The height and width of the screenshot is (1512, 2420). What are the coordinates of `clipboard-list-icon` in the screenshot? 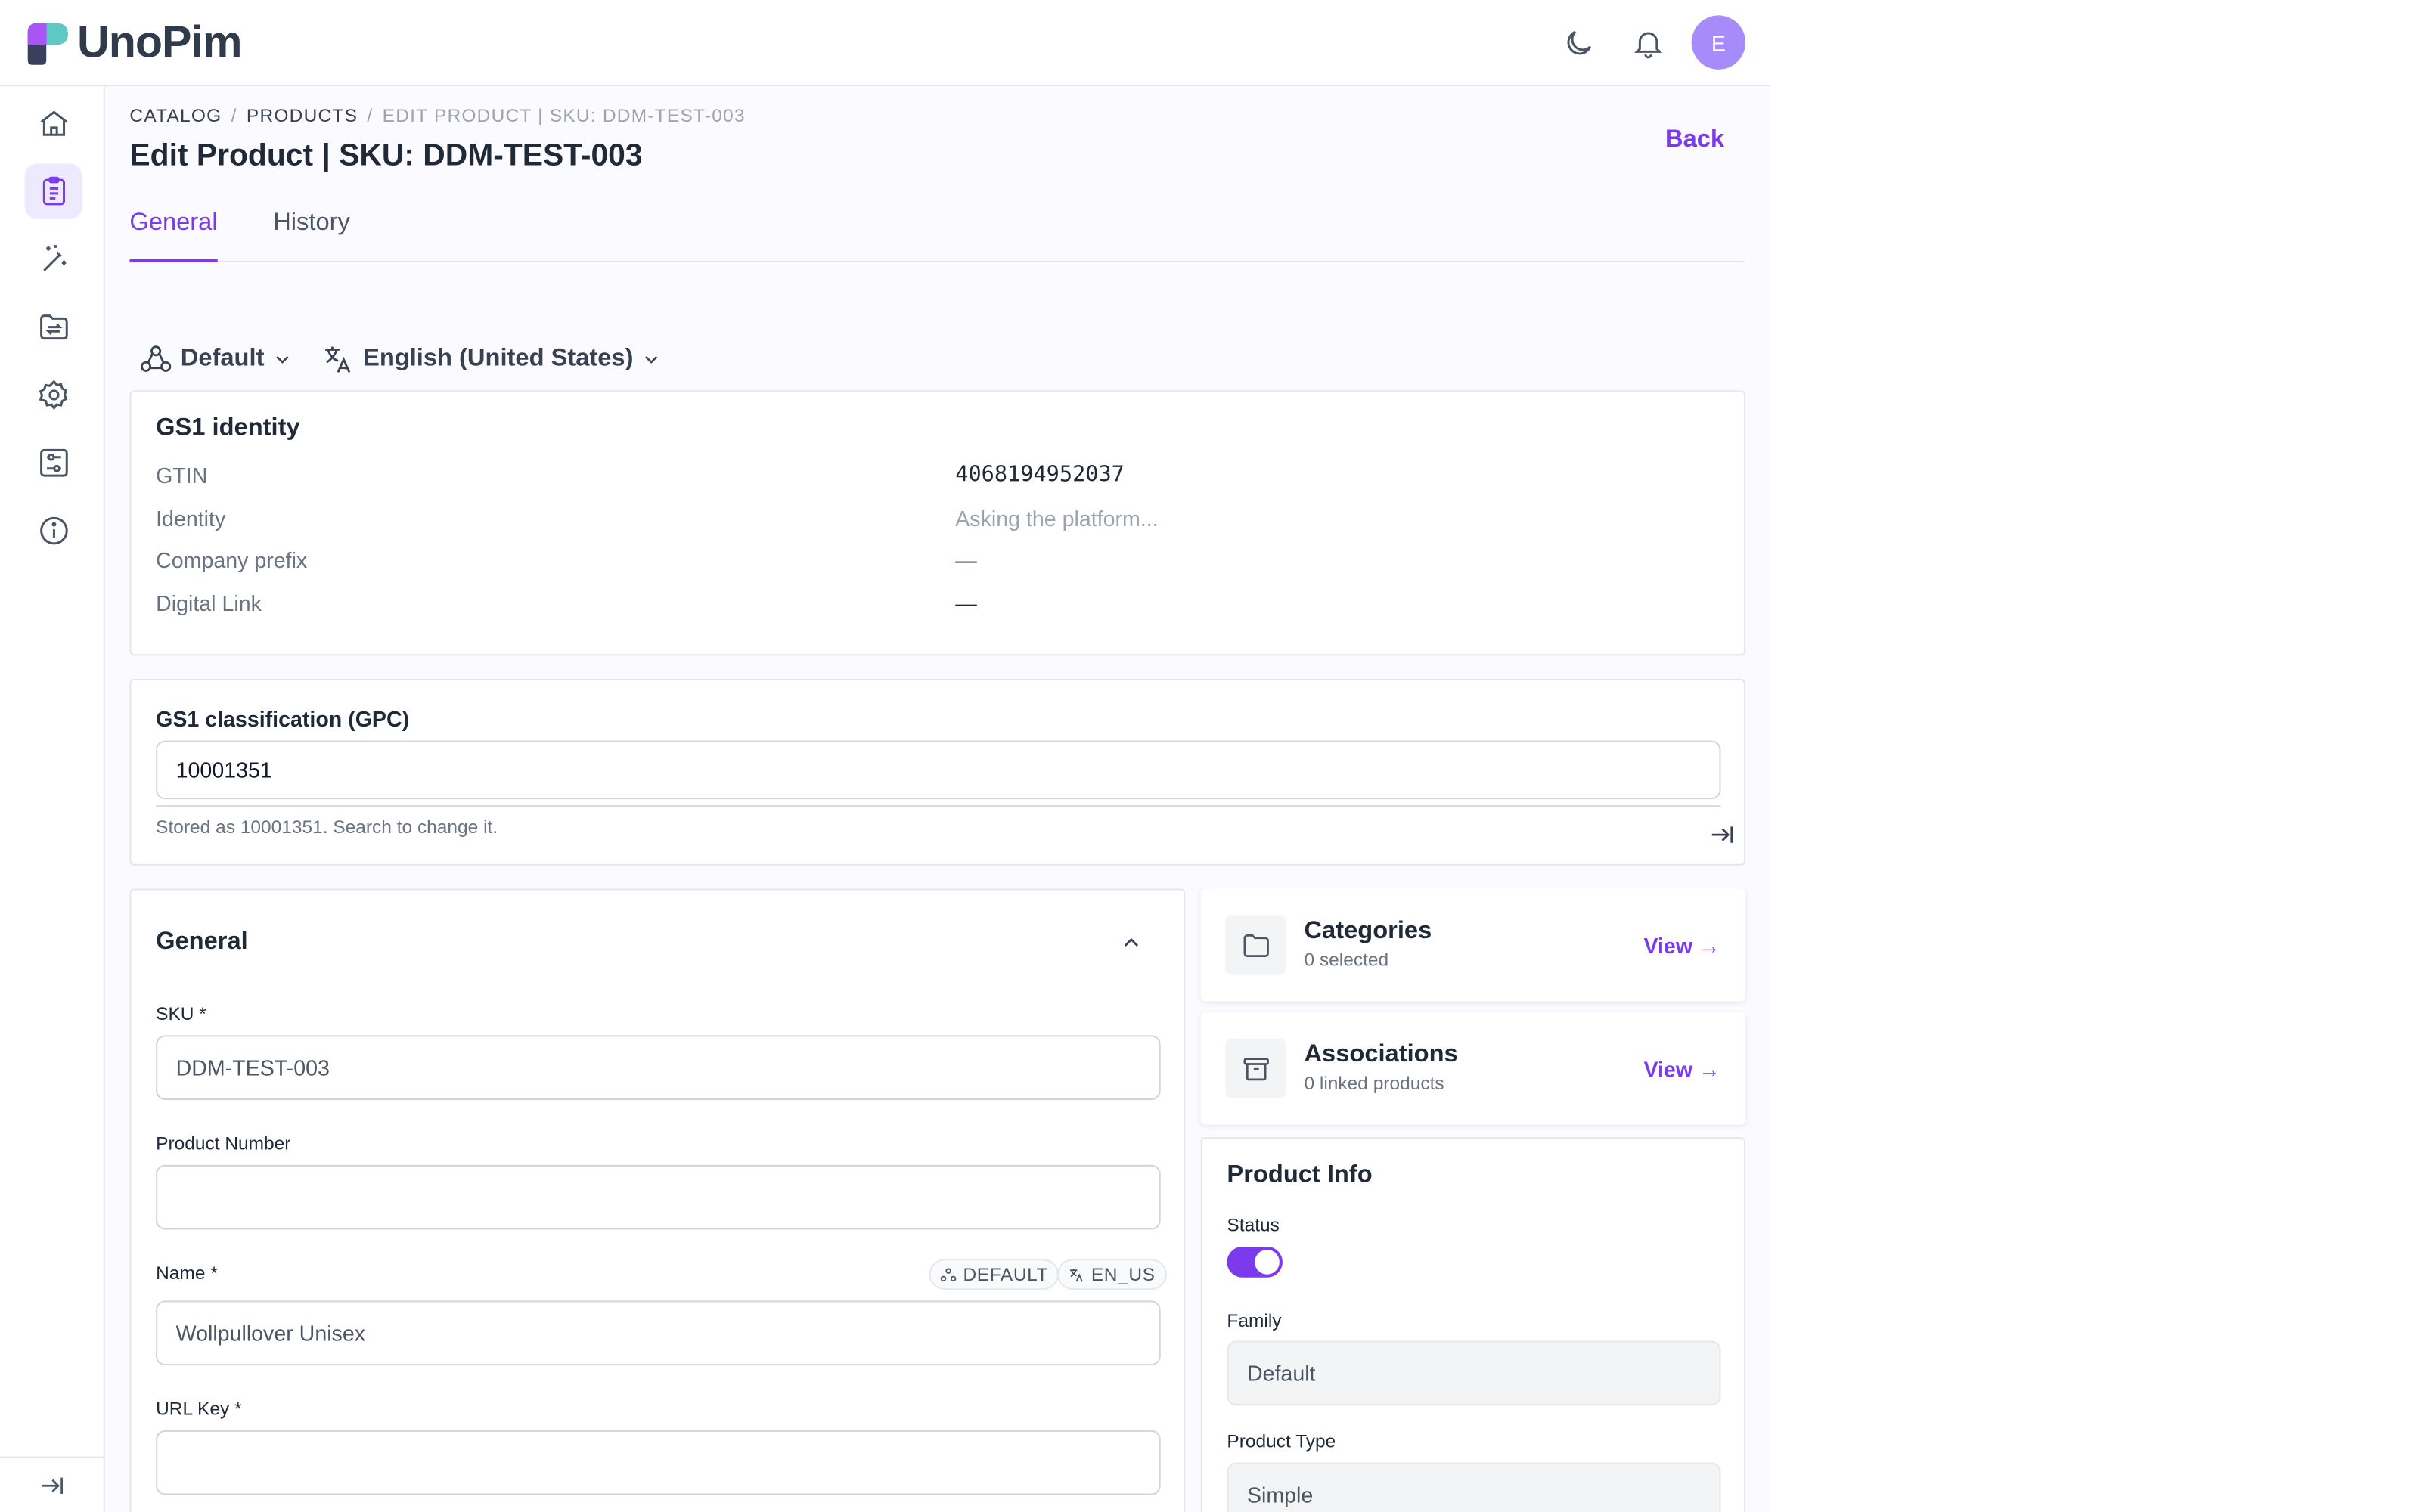 It's located at (53, 191).